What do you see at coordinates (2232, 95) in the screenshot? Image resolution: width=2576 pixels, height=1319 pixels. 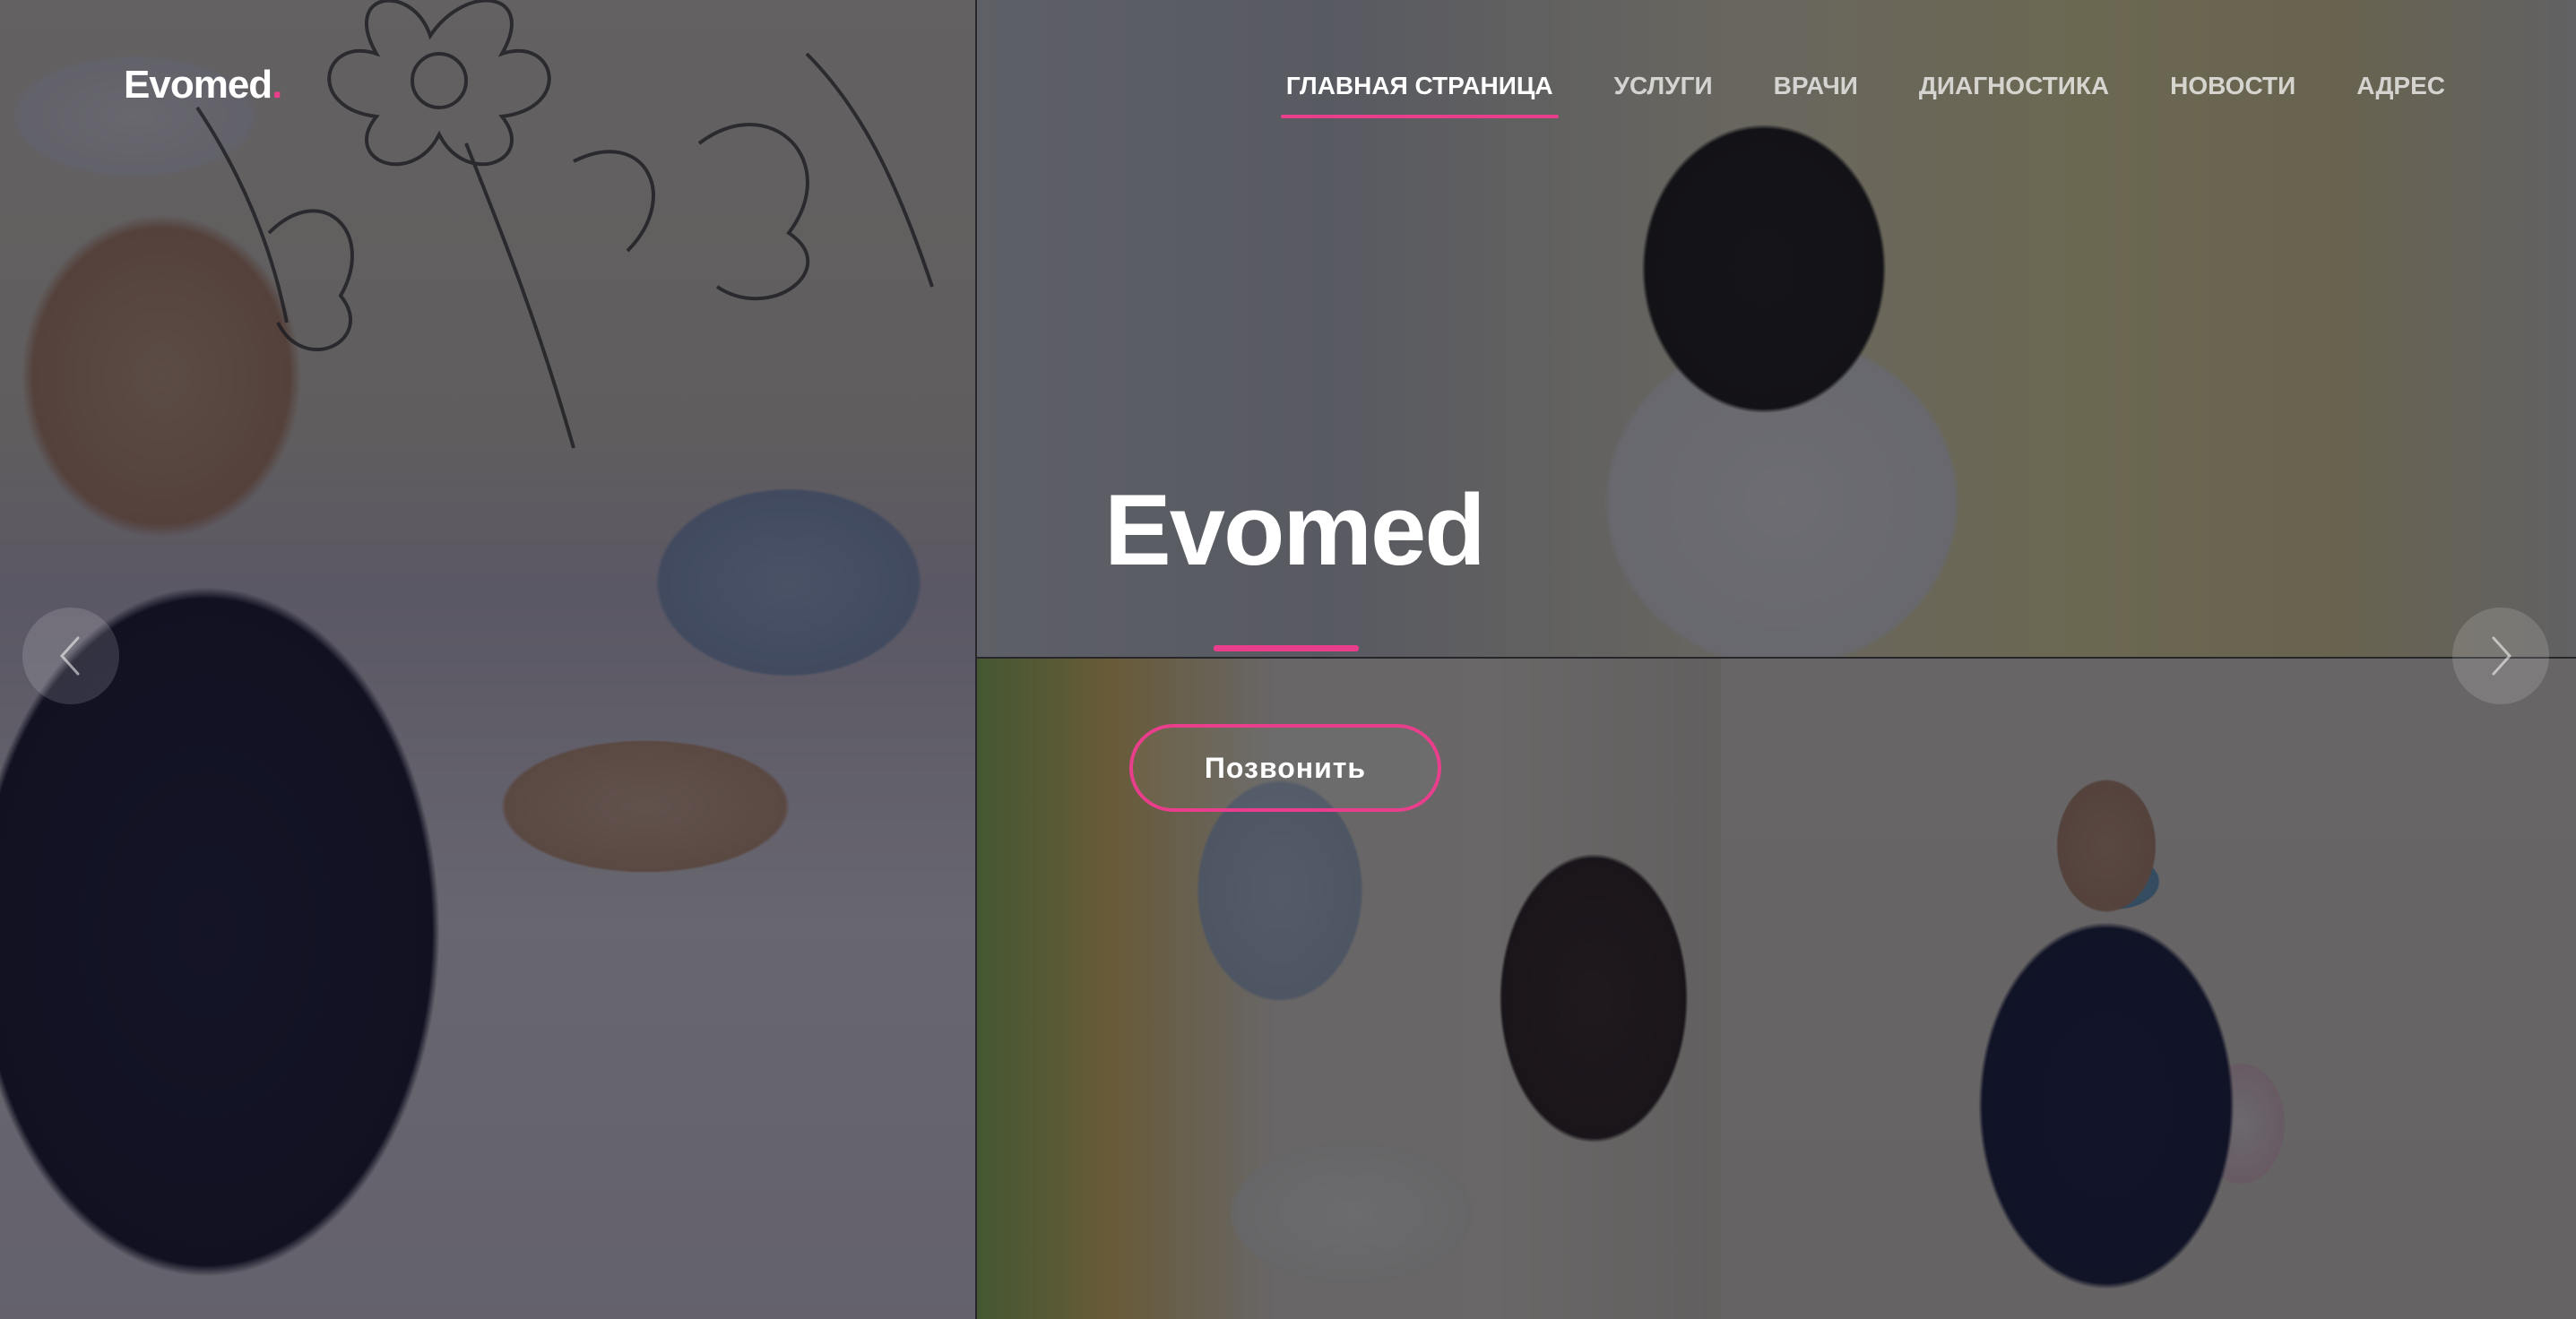 I see `nav-item-news: НОВОСТИ` at bounding box center [2232, 95].